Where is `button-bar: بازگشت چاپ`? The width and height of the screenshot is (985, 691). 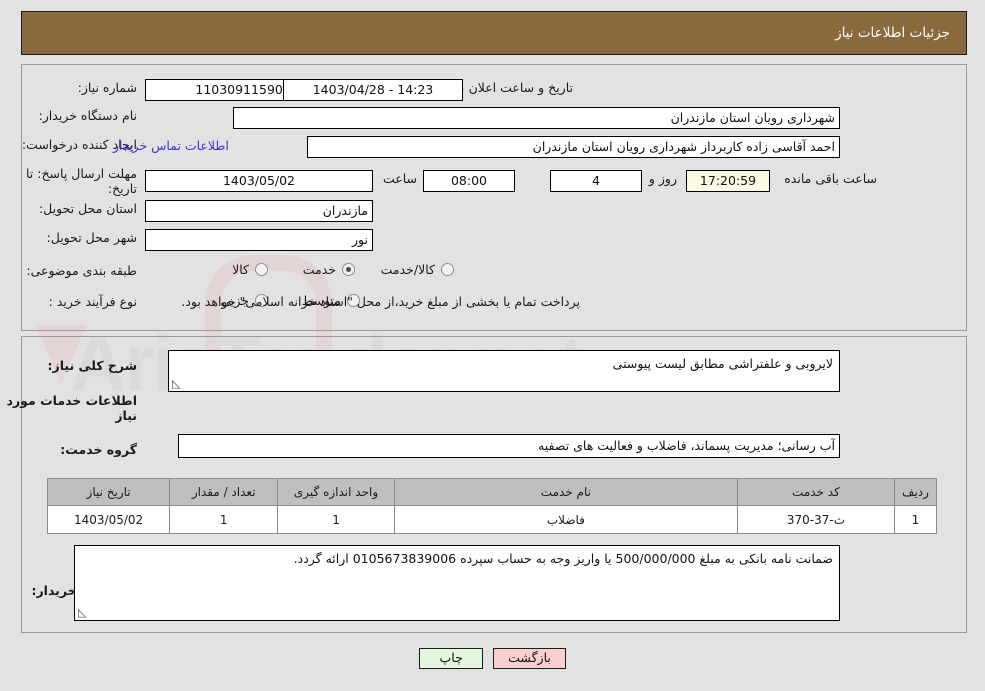 button-bar: بازگشت چاپ is located at coordinates (492, 658).